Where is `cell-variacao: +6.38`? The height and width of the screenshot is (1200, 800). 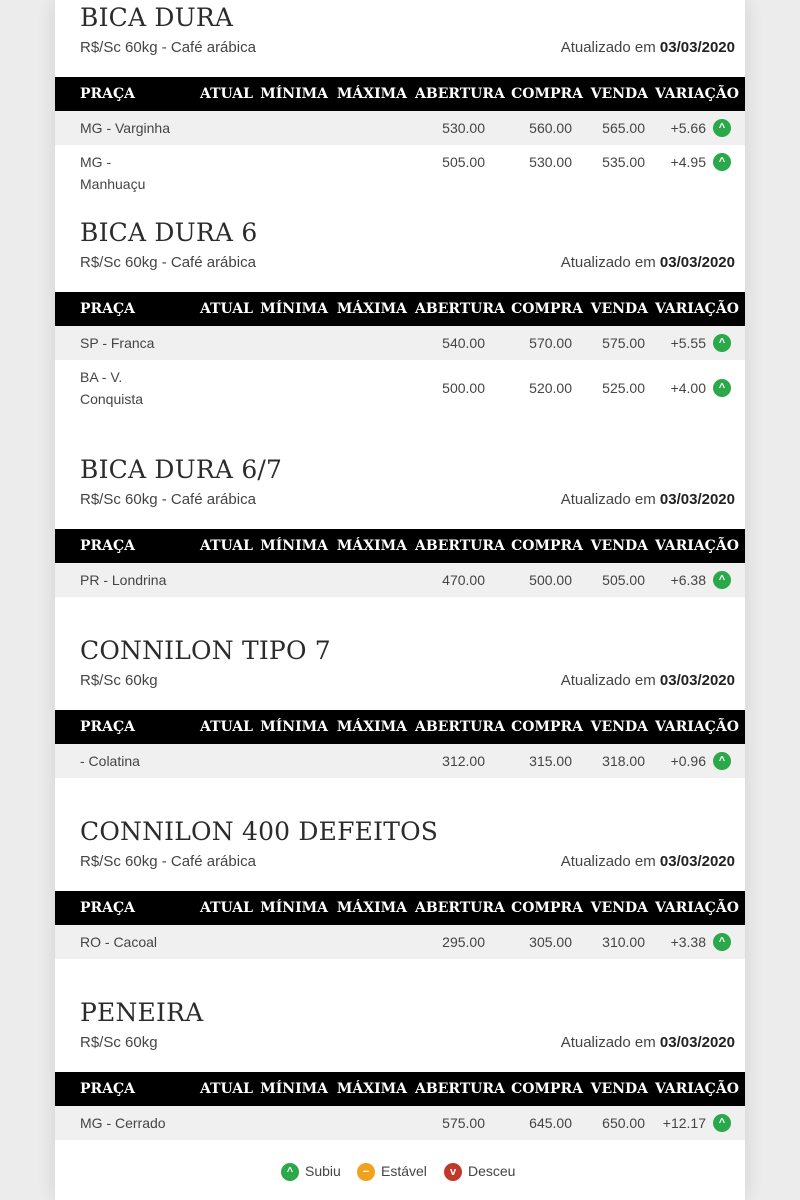
cell-variacao: +6.38 is located at coordinates (688, 580).